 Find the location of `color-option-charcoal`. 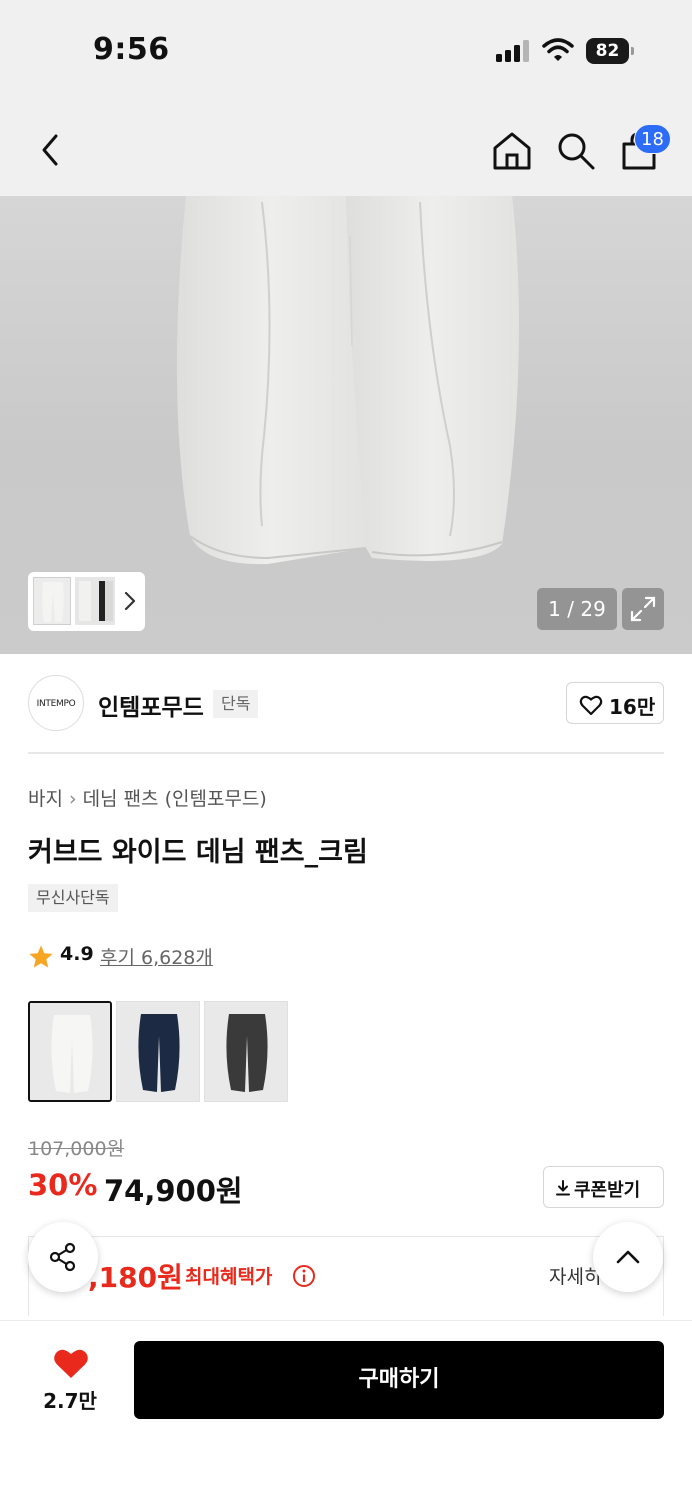

color-option-charcoal is located at coordinates (246, 1051).